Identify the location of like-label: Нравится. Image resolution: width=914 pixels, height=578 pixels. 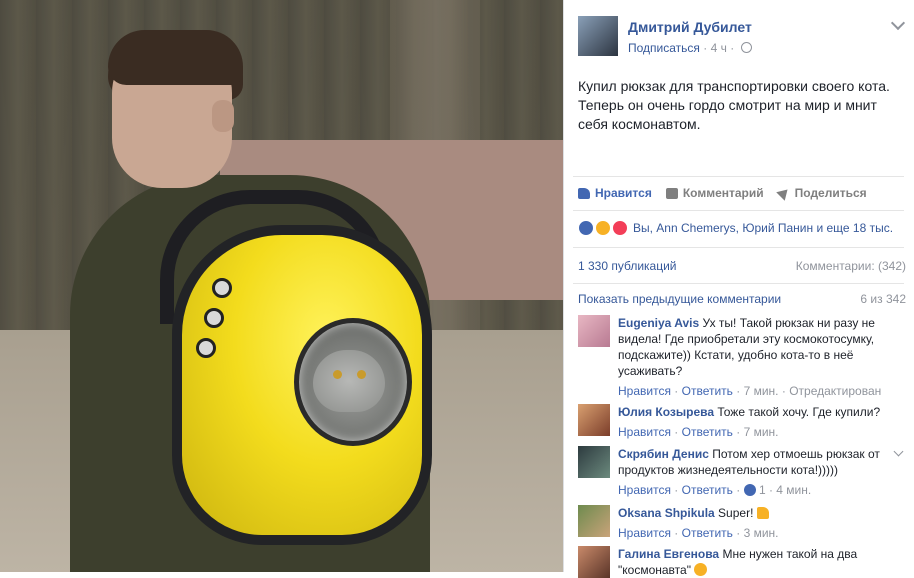
(623, 193).